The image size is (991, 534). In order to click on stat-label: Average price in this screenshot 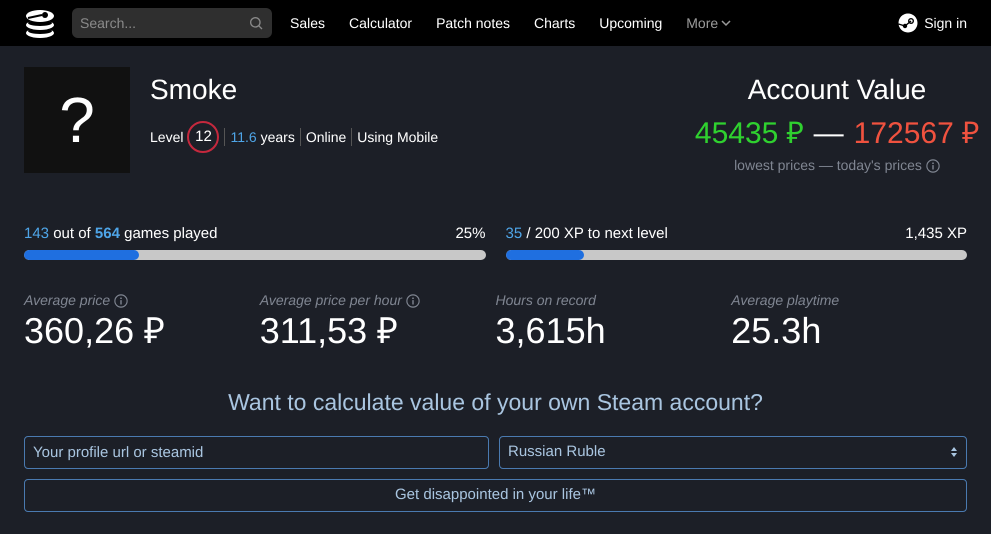, I will do `click(67, 300)`.